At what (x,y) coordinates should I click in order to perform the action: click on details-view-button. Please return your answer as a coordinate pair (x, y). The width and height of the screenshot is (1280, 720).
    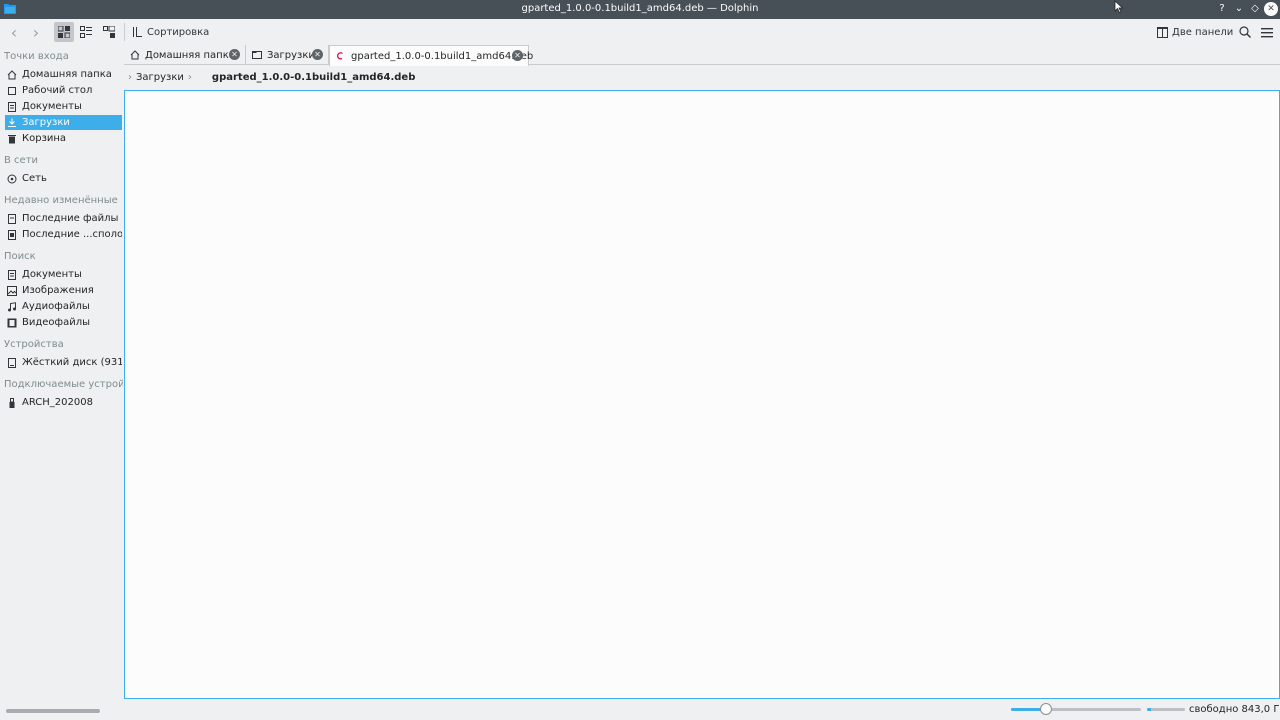
    Looking at the image, I should click on (109, 32).